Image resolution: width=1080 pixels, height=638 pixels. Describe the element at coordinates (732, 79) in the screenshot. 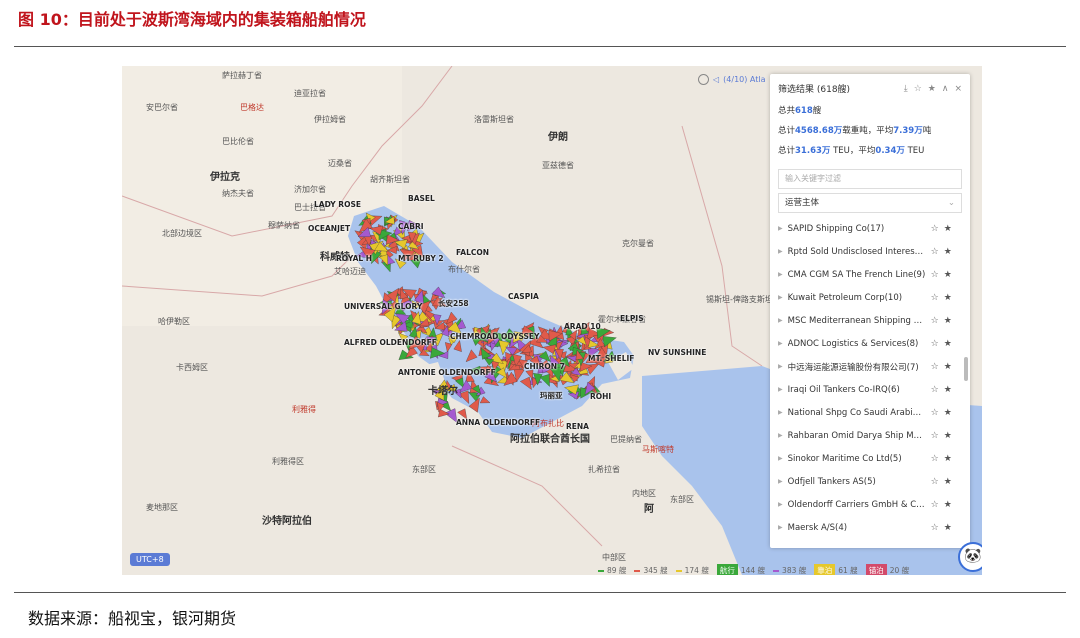

I see `map-nav: ◁ (4/10) Atla` at that location.